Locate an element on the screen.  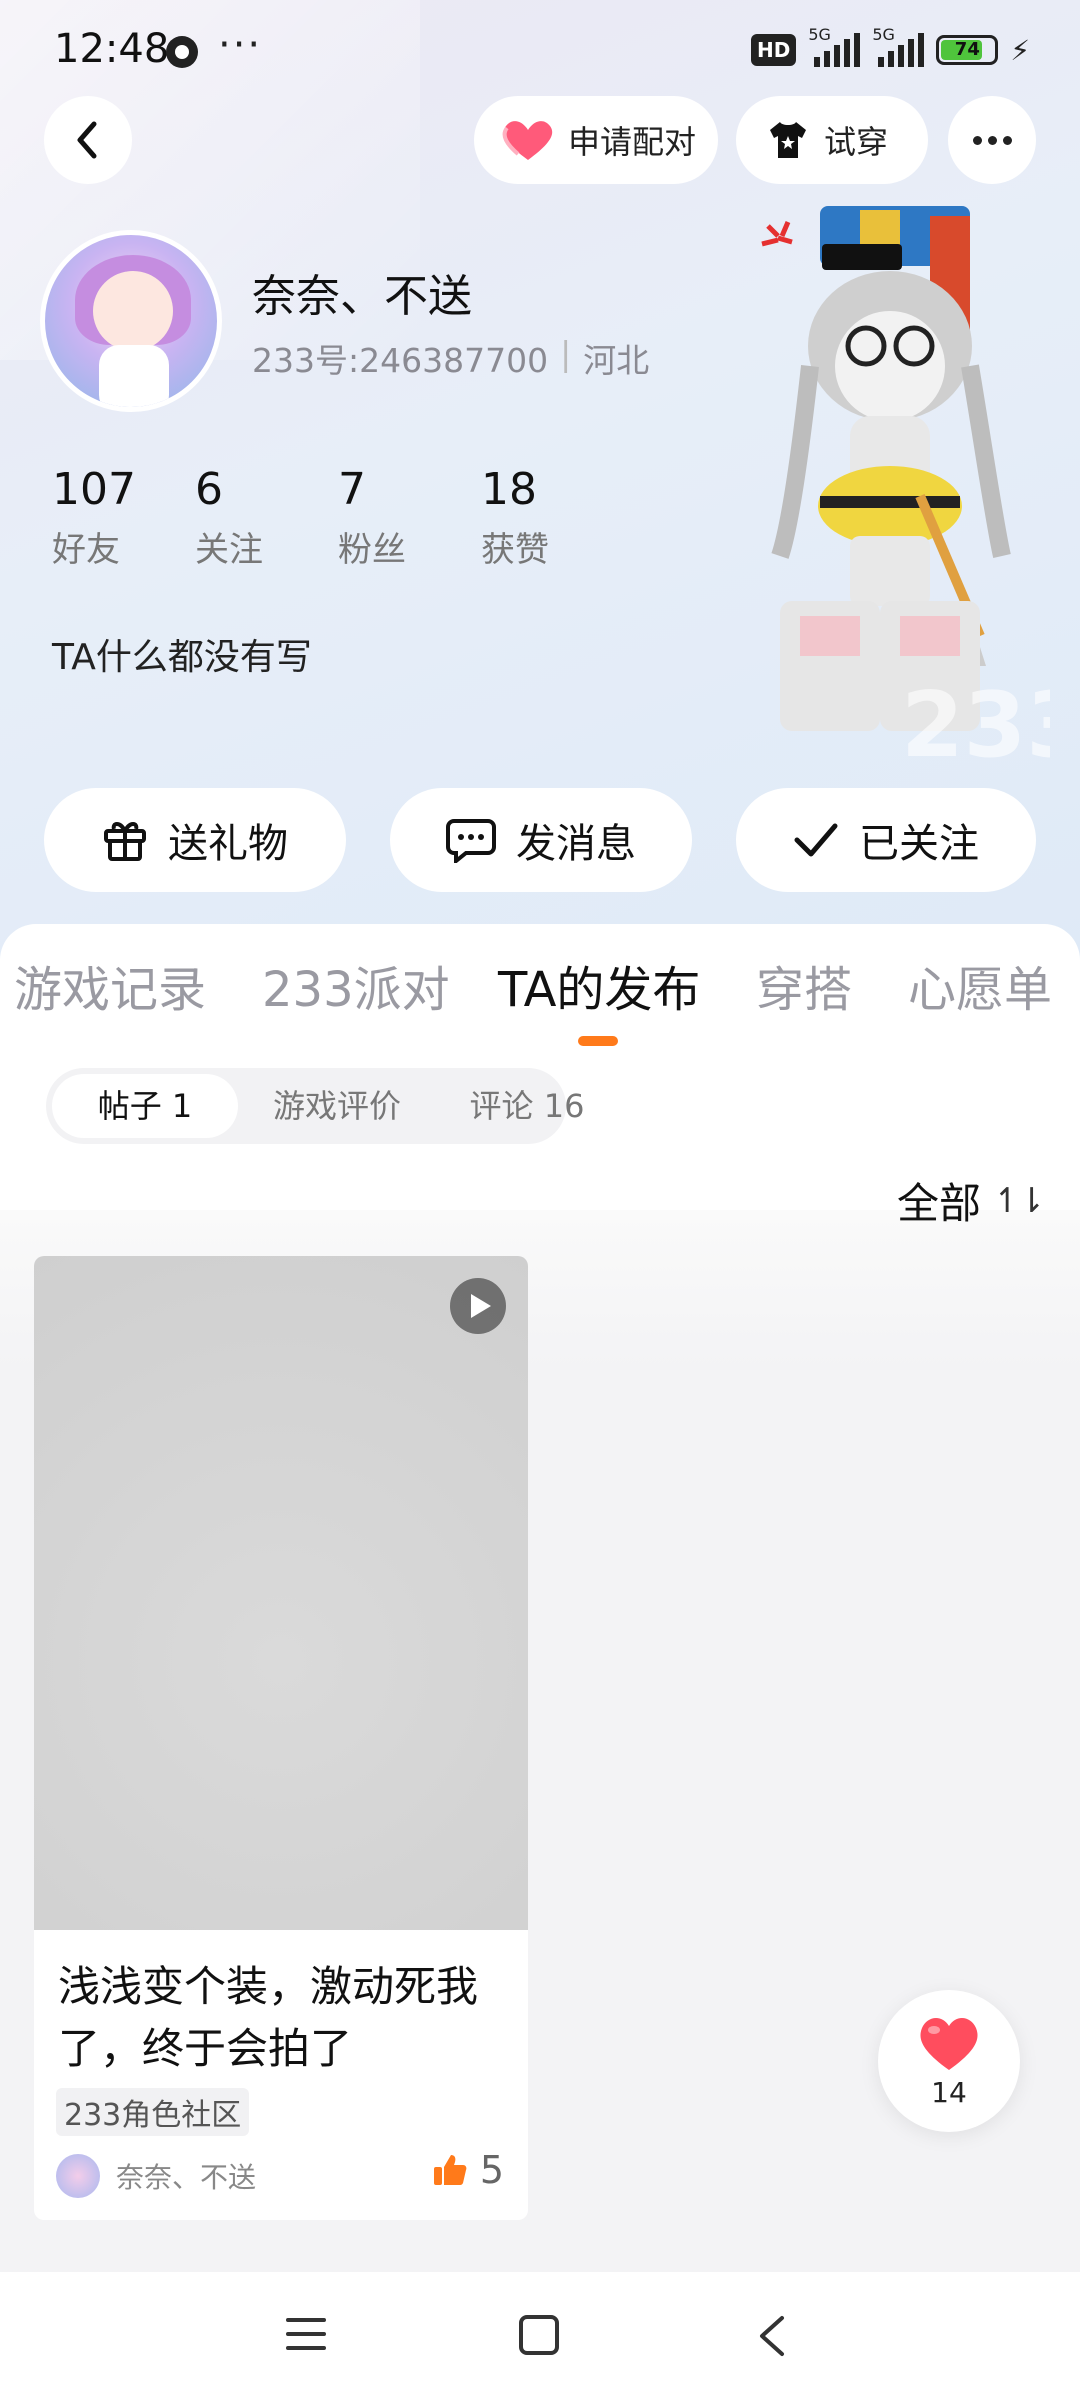
try-on-label: 试穿 is located at coordinates (856, 142).